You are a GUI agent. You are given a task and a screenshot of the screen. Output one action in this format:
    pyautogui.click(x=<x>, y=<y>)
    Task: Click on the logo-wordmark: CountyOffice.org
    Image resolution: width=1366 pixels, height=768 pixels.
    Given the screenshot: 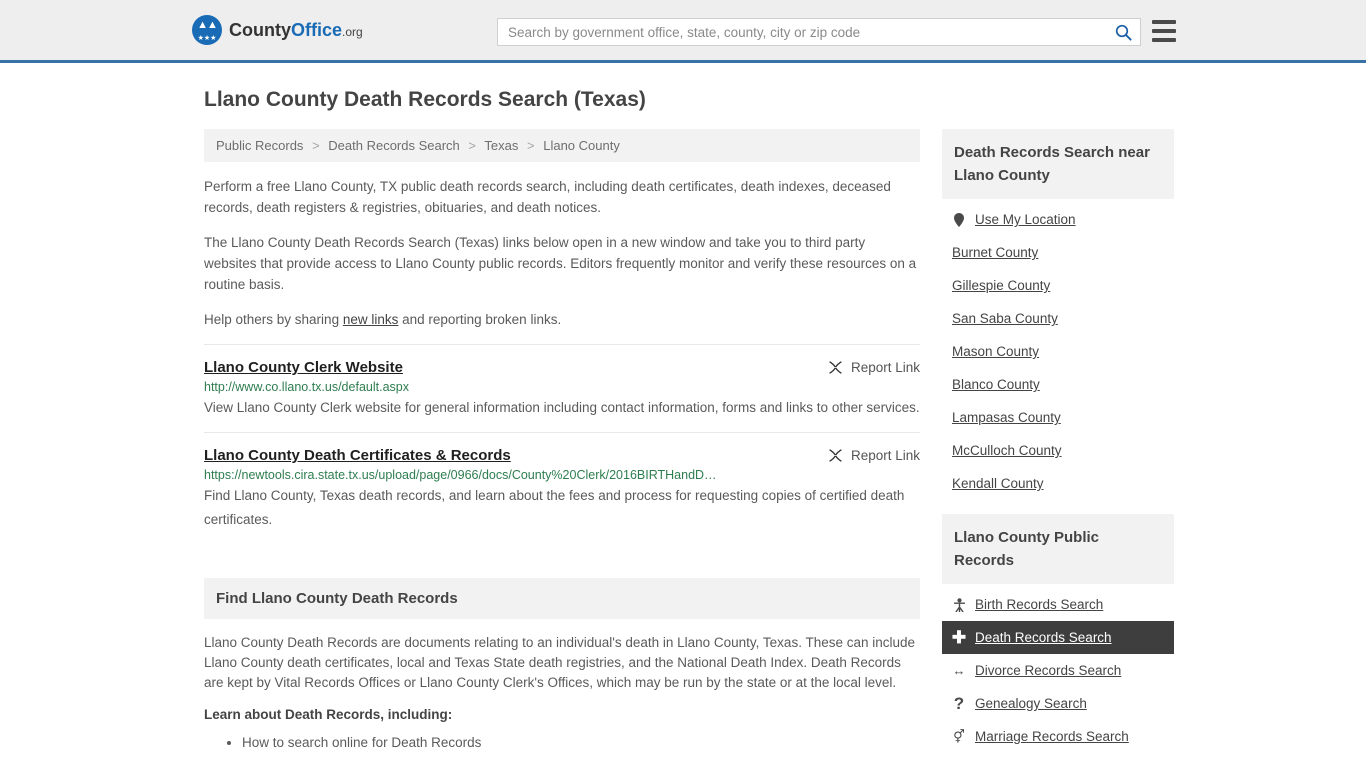 What is the action you would take?
    pyautogui.click(x=296, y=30)
    